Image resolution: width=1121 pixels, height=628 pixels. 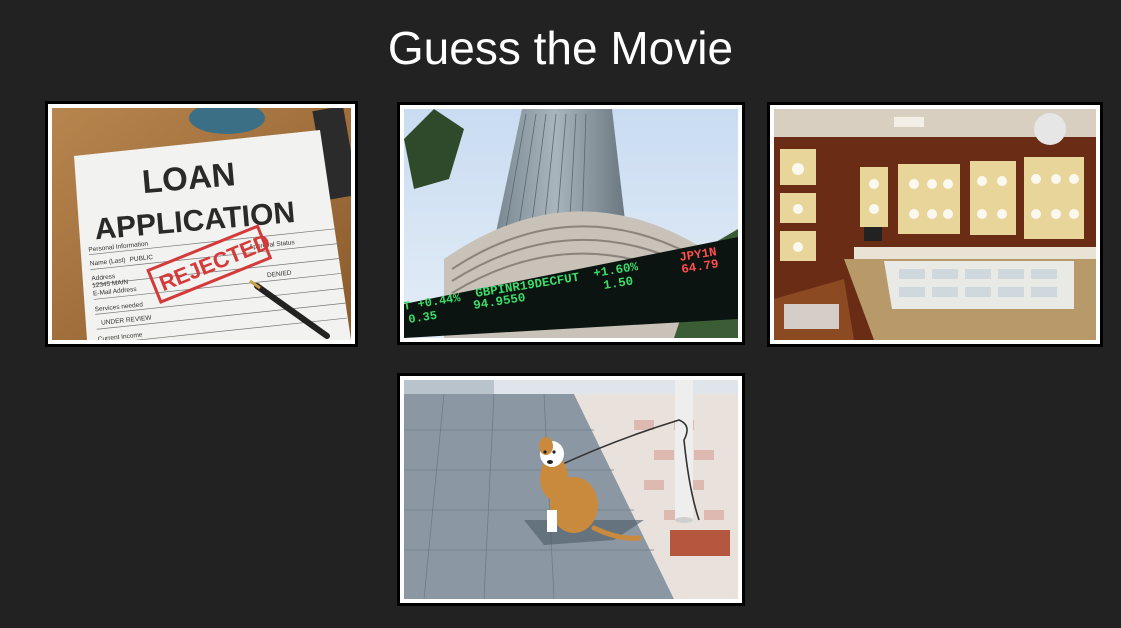 I want to click on jewelry-store-picture, so click(x=935, y=224).